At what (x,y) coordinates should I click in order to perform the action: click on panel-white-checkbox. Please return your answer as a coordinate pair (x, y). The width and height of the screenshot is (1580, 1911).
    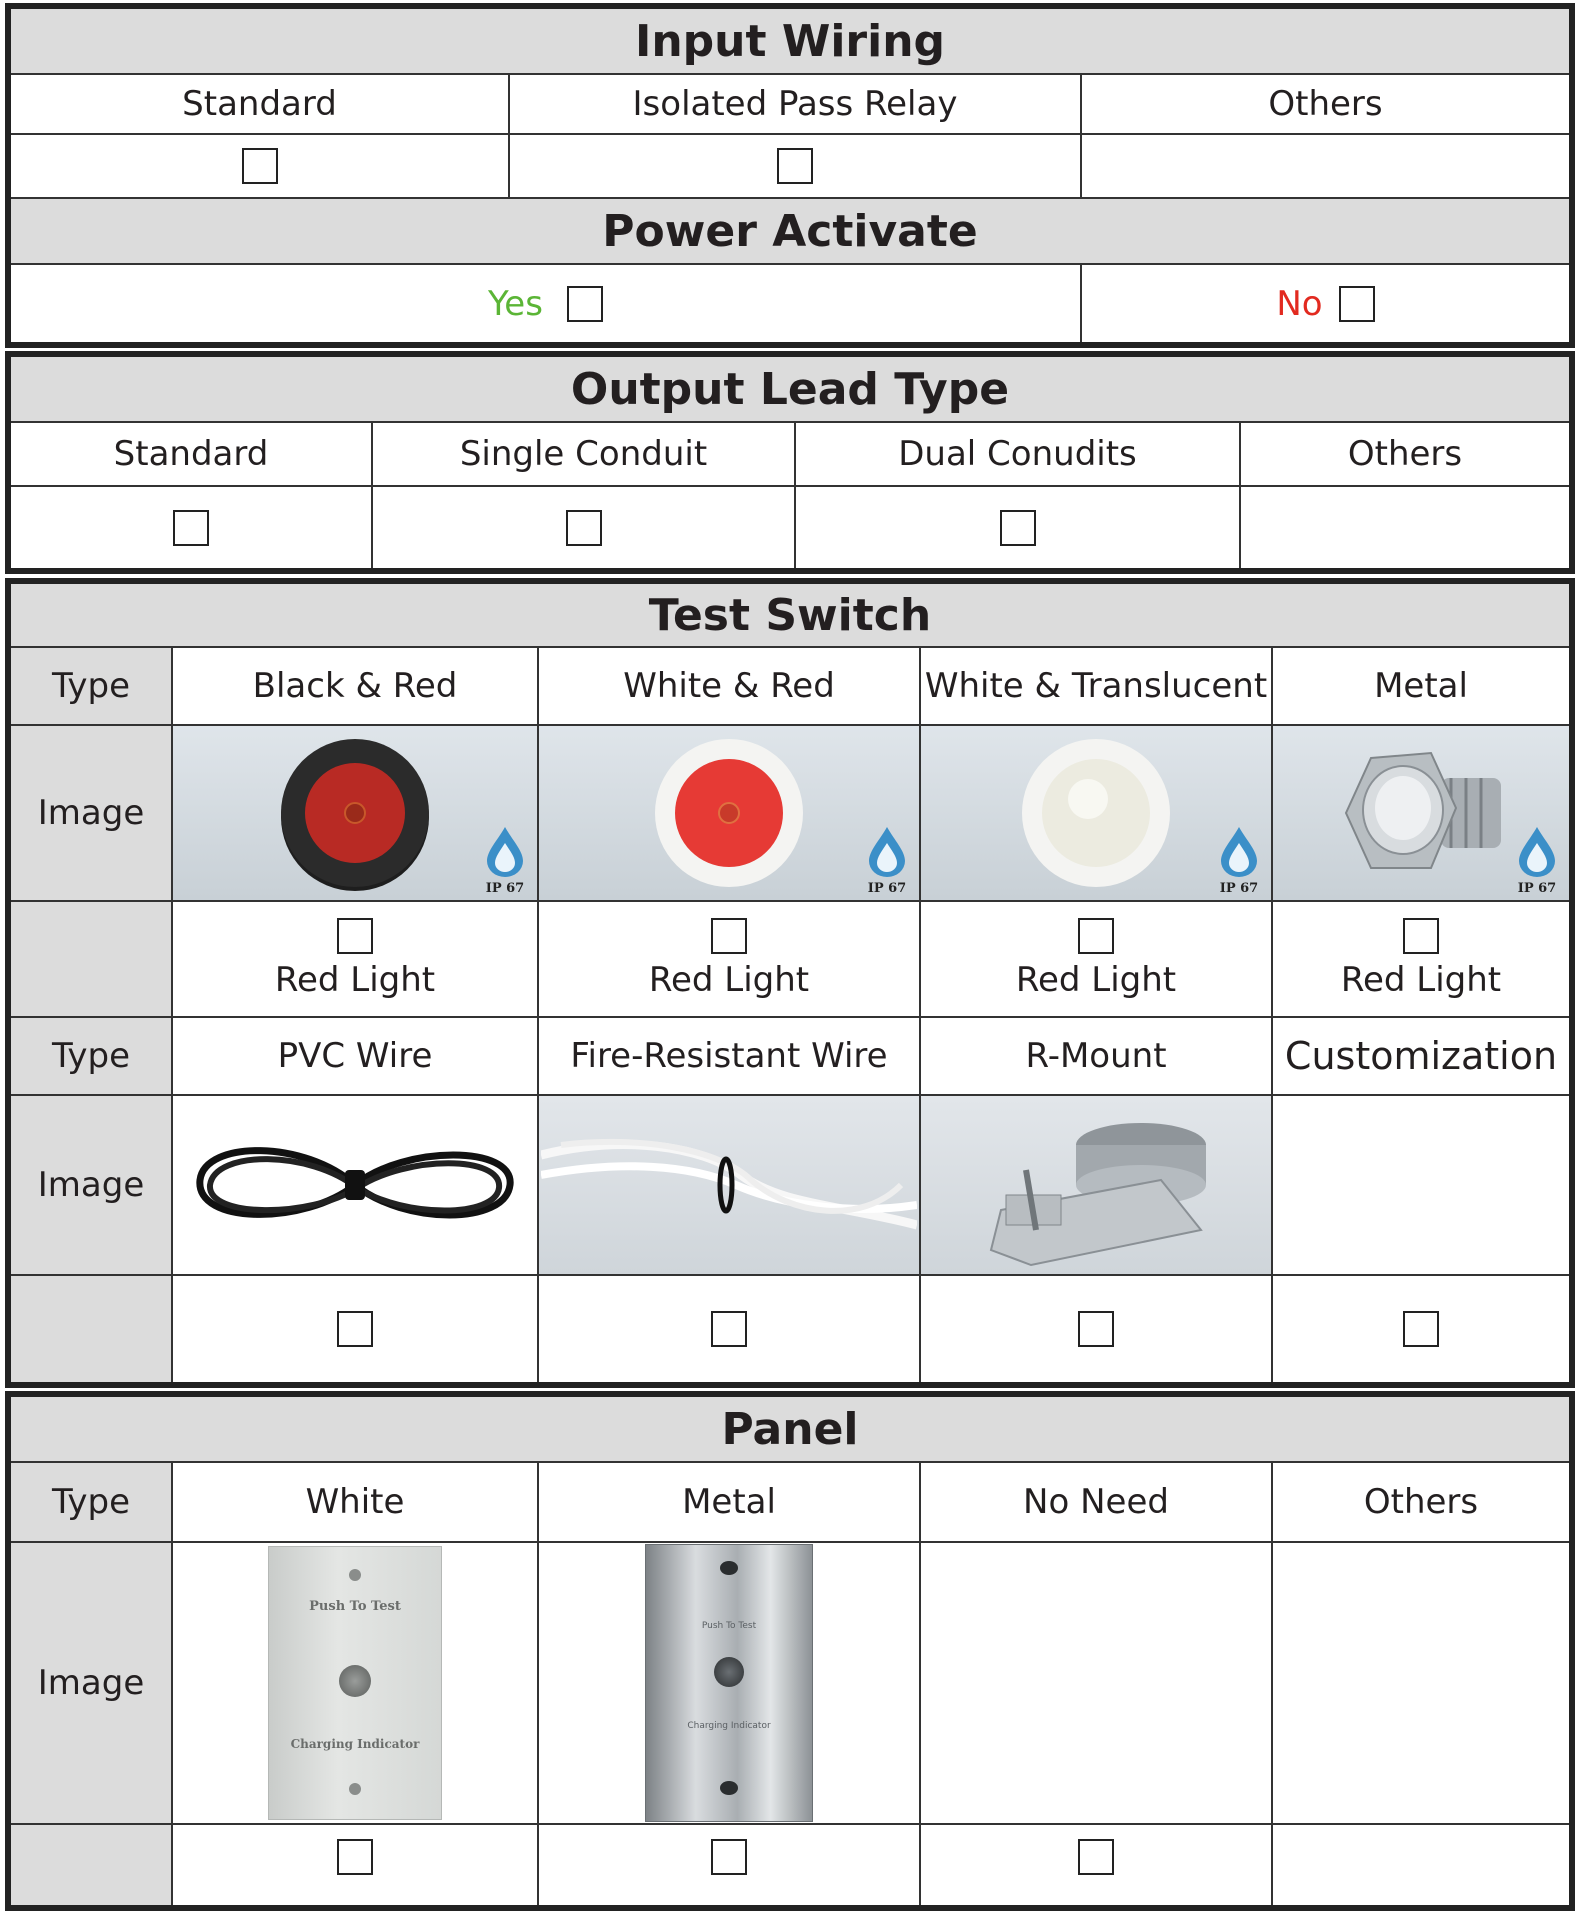
    Looking at the image, I should click on (355, 1857).